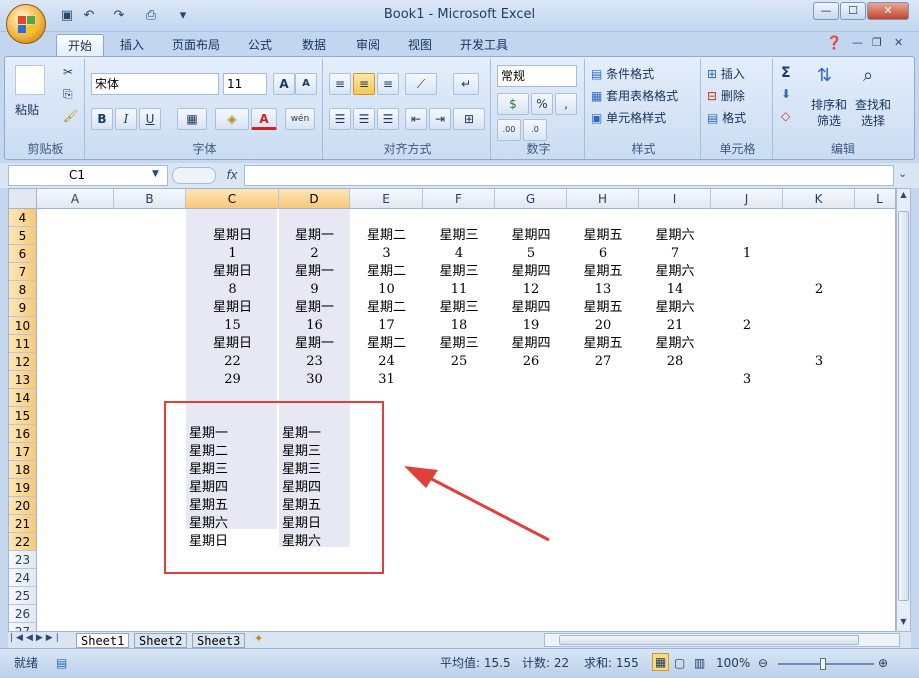 This screenshot has width=919, height=678. What do you see at coordinates (260, 45) in the screenshot?
I see `tab-formulas: 公式` at bounding box center [260, 45].